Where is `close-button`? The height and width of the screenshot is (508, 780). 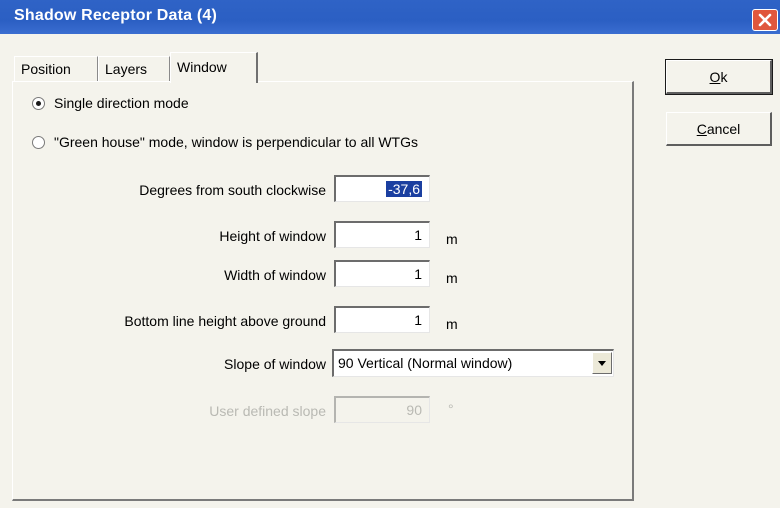
close-button is located at coordinates (765, 20).